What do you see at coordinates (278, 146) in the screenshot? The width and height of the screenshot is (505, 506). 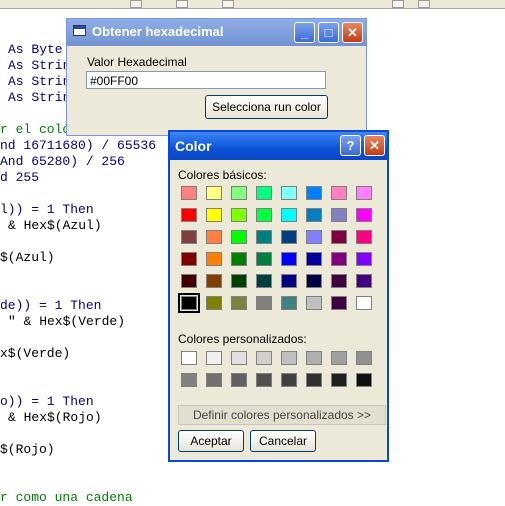 I see `color-dialog-titlebar: Color ? ✕` at bounding box center [278, 146].